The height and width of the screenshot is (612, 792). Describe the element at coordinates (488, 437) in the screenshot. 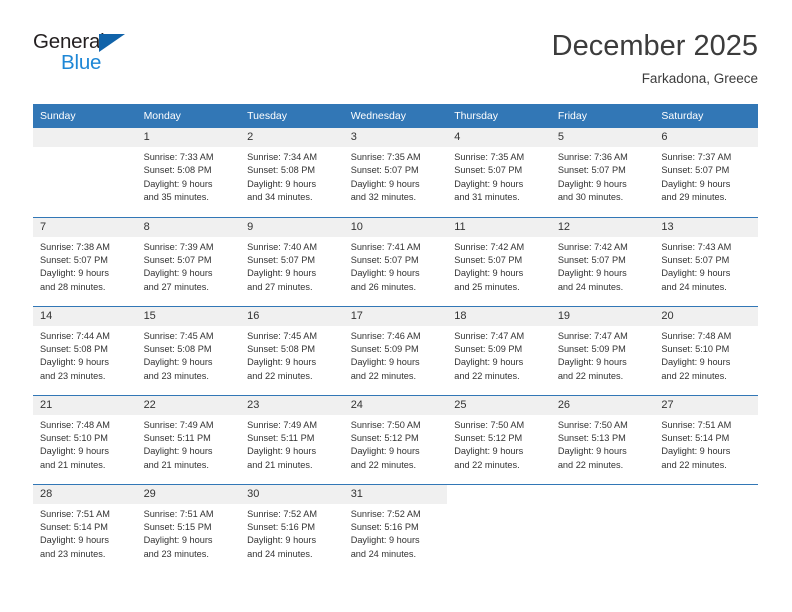

I see `detail-sunset: Sunset: 5:12 PM` at that location.